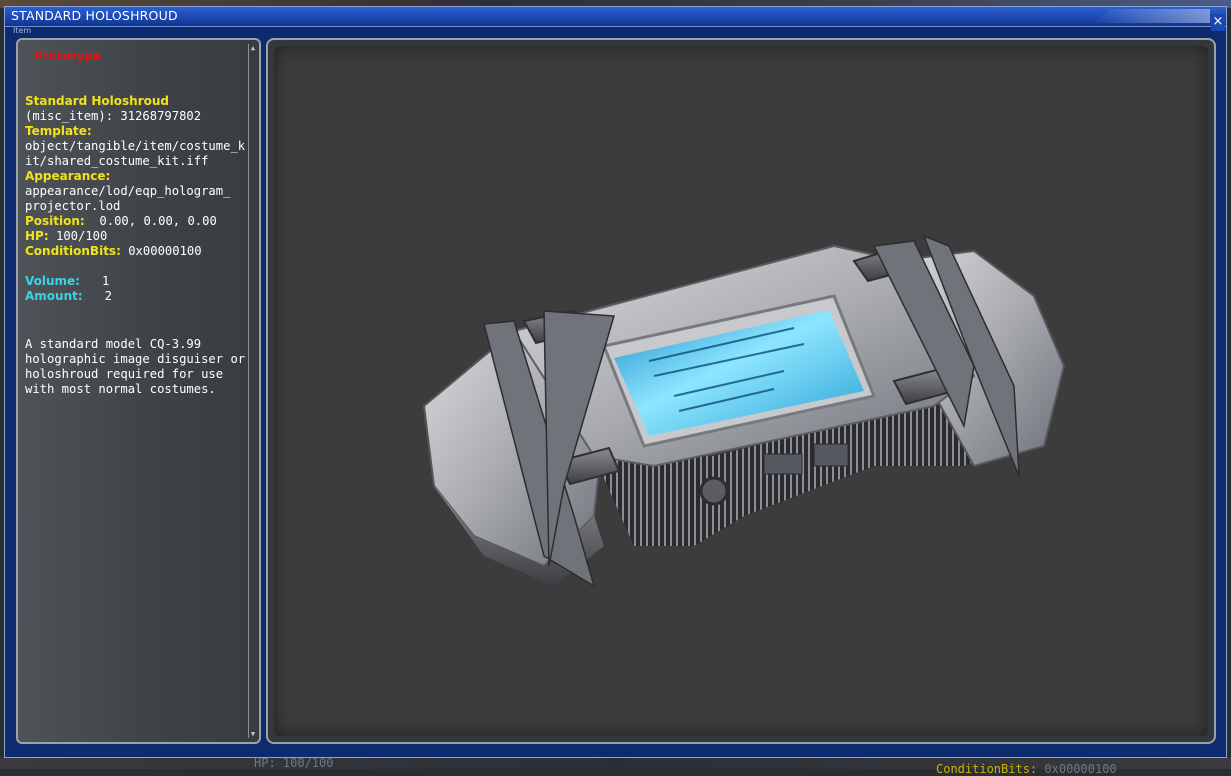 The height and width of the screenshot is (776, 1231). I want to click on template-value-line-2: it/shared_costume_kit.iff, so click(117, 161).